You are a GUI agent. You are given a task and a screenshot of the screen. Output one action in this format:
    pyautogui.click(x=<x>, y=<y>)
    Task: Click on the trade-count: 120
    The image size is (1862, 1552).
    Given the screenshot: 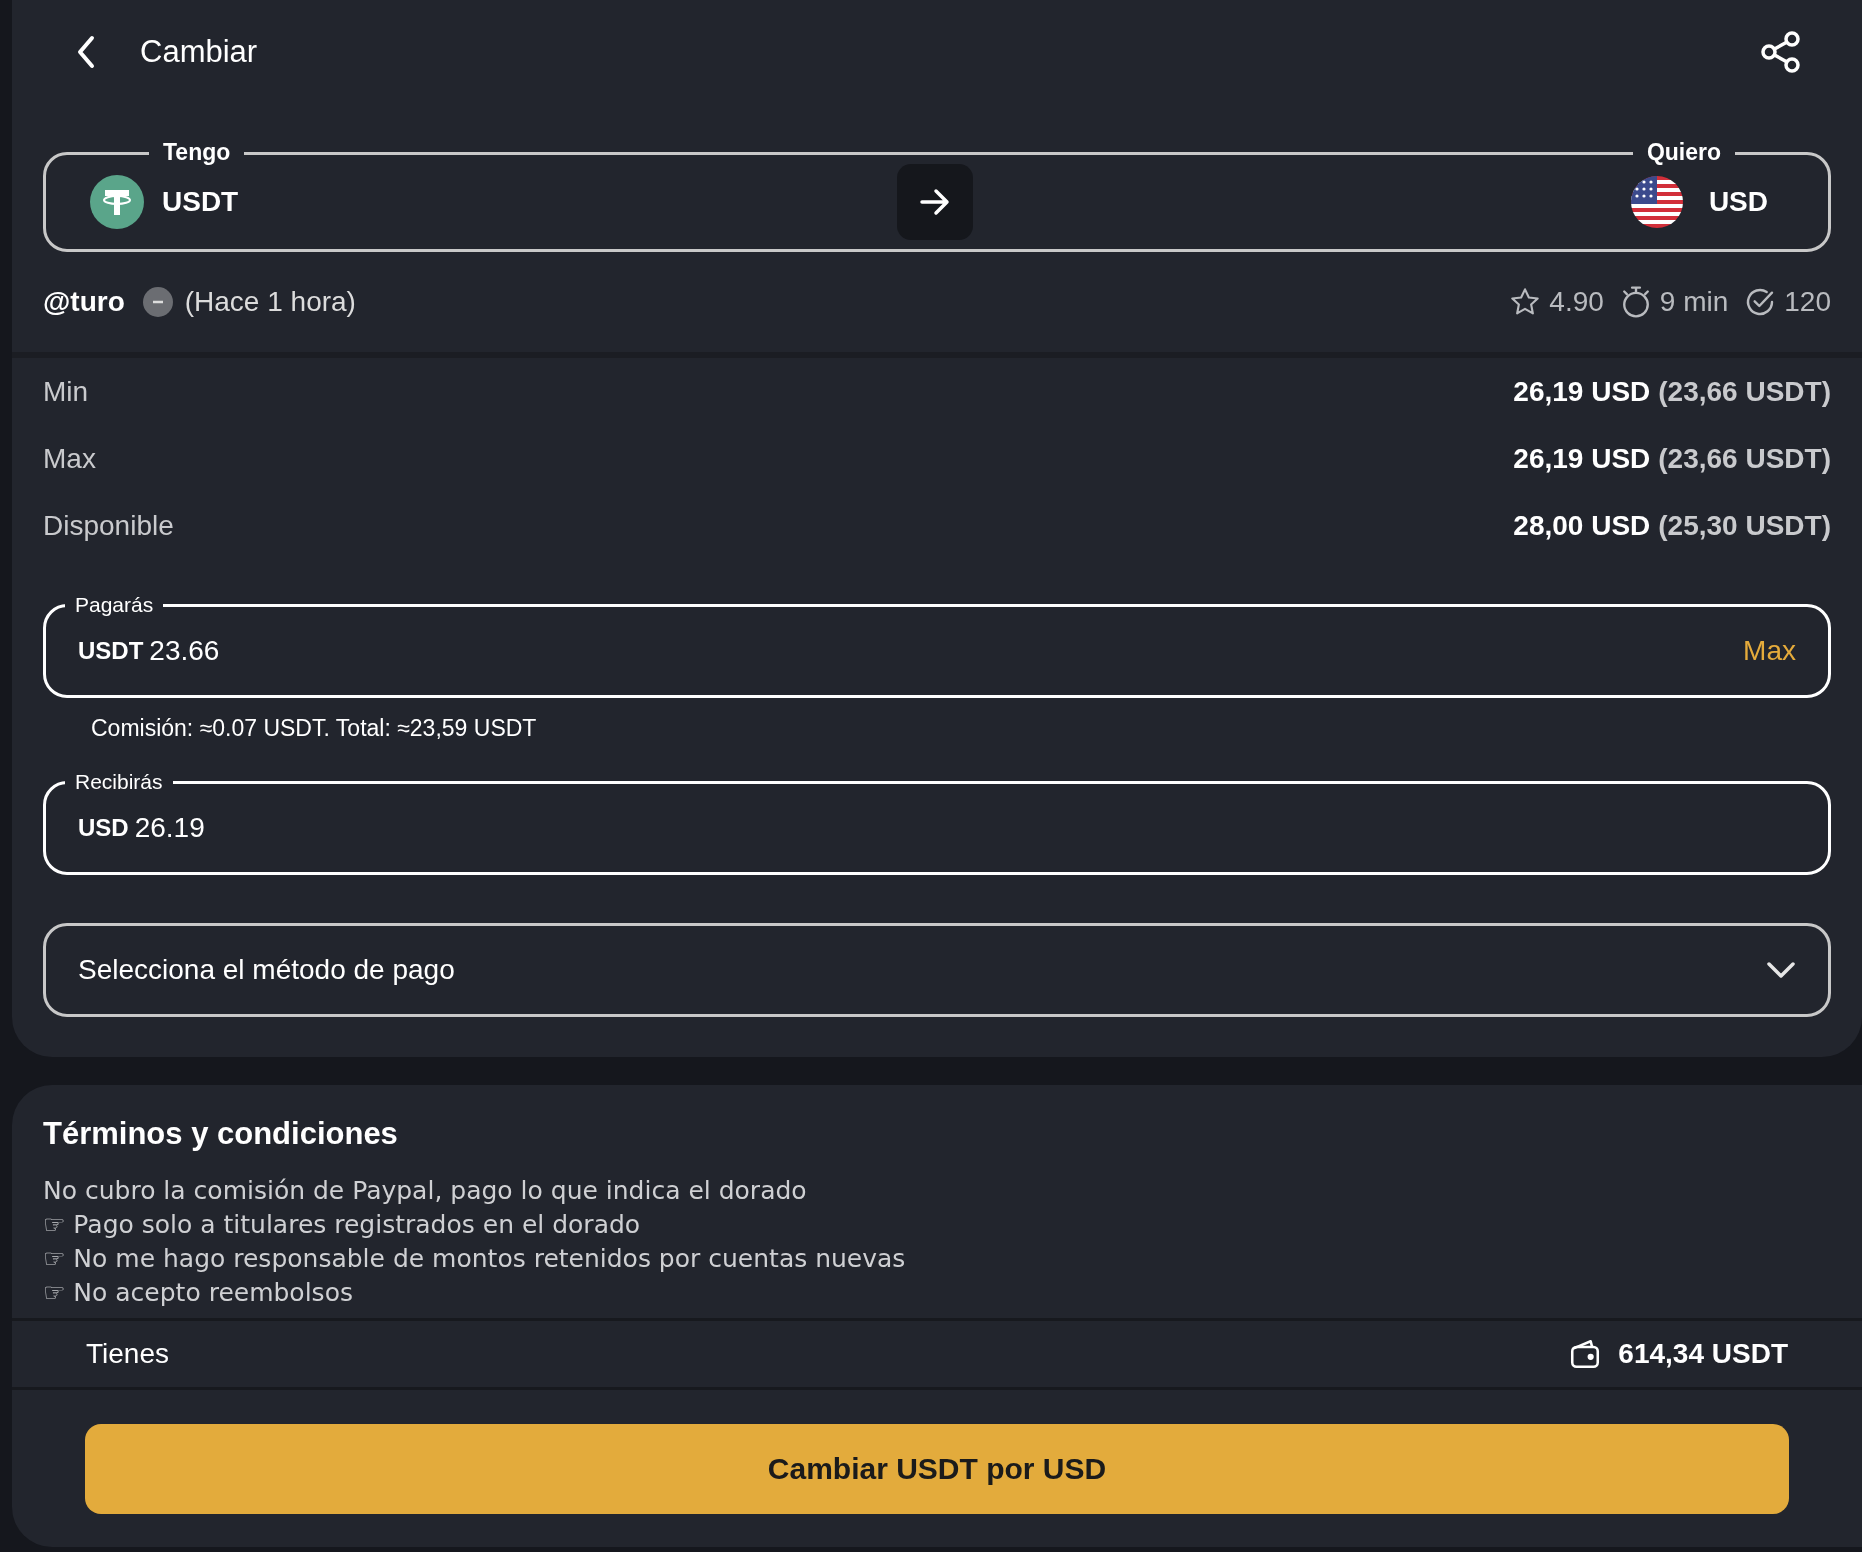 What is the action you would take?
    pyautogui.click(x=1807, y=302)
    